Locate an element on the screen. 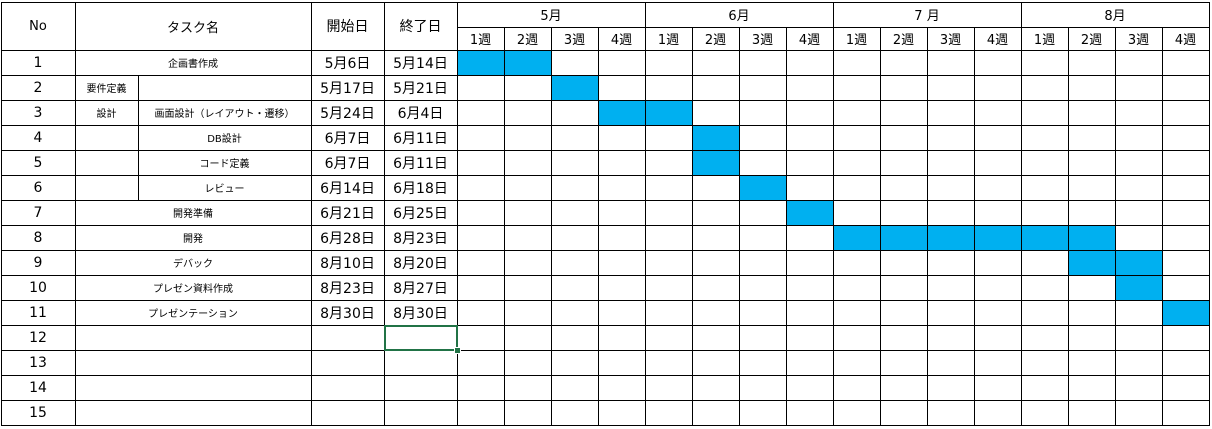 The width and height of the screenshot is (1212, 429). row-number: 9 is located at coordinates (38, 262).